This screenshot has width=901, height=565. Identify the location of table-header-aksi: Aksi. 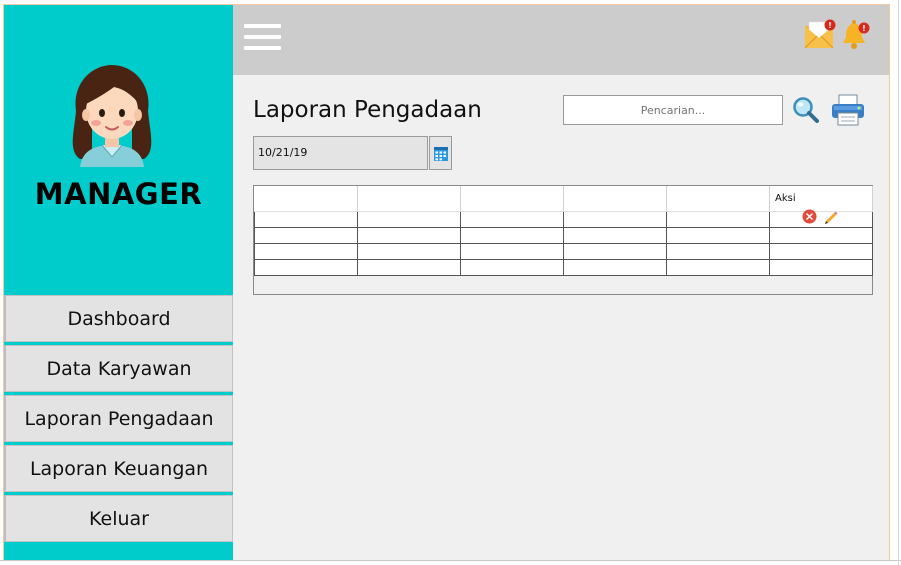
(821, 199).